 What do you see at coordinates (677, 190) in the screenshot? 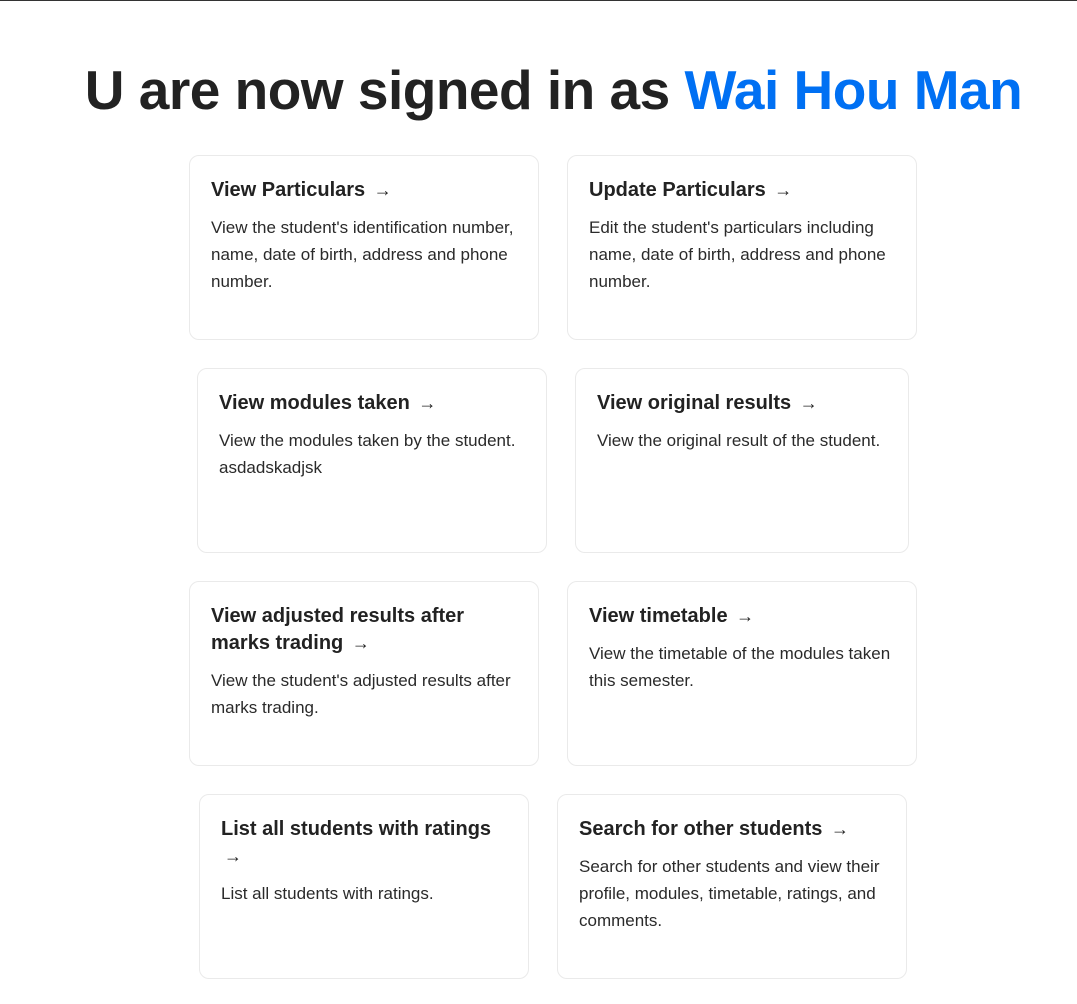
I see `card-title-text: Update Particulars` at bounding box center [677, 190].